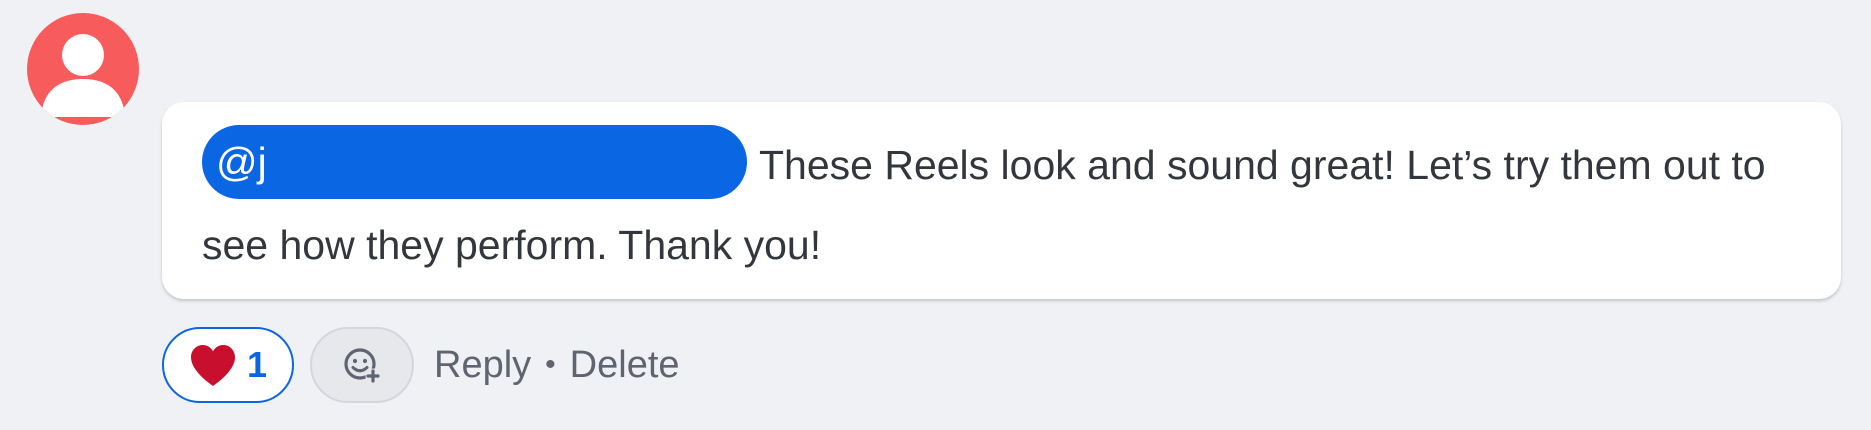  What do you see at coordinates (625, 365) in the screenshot?
I see `delete-link: Delete` at bounding box center [625, 365].